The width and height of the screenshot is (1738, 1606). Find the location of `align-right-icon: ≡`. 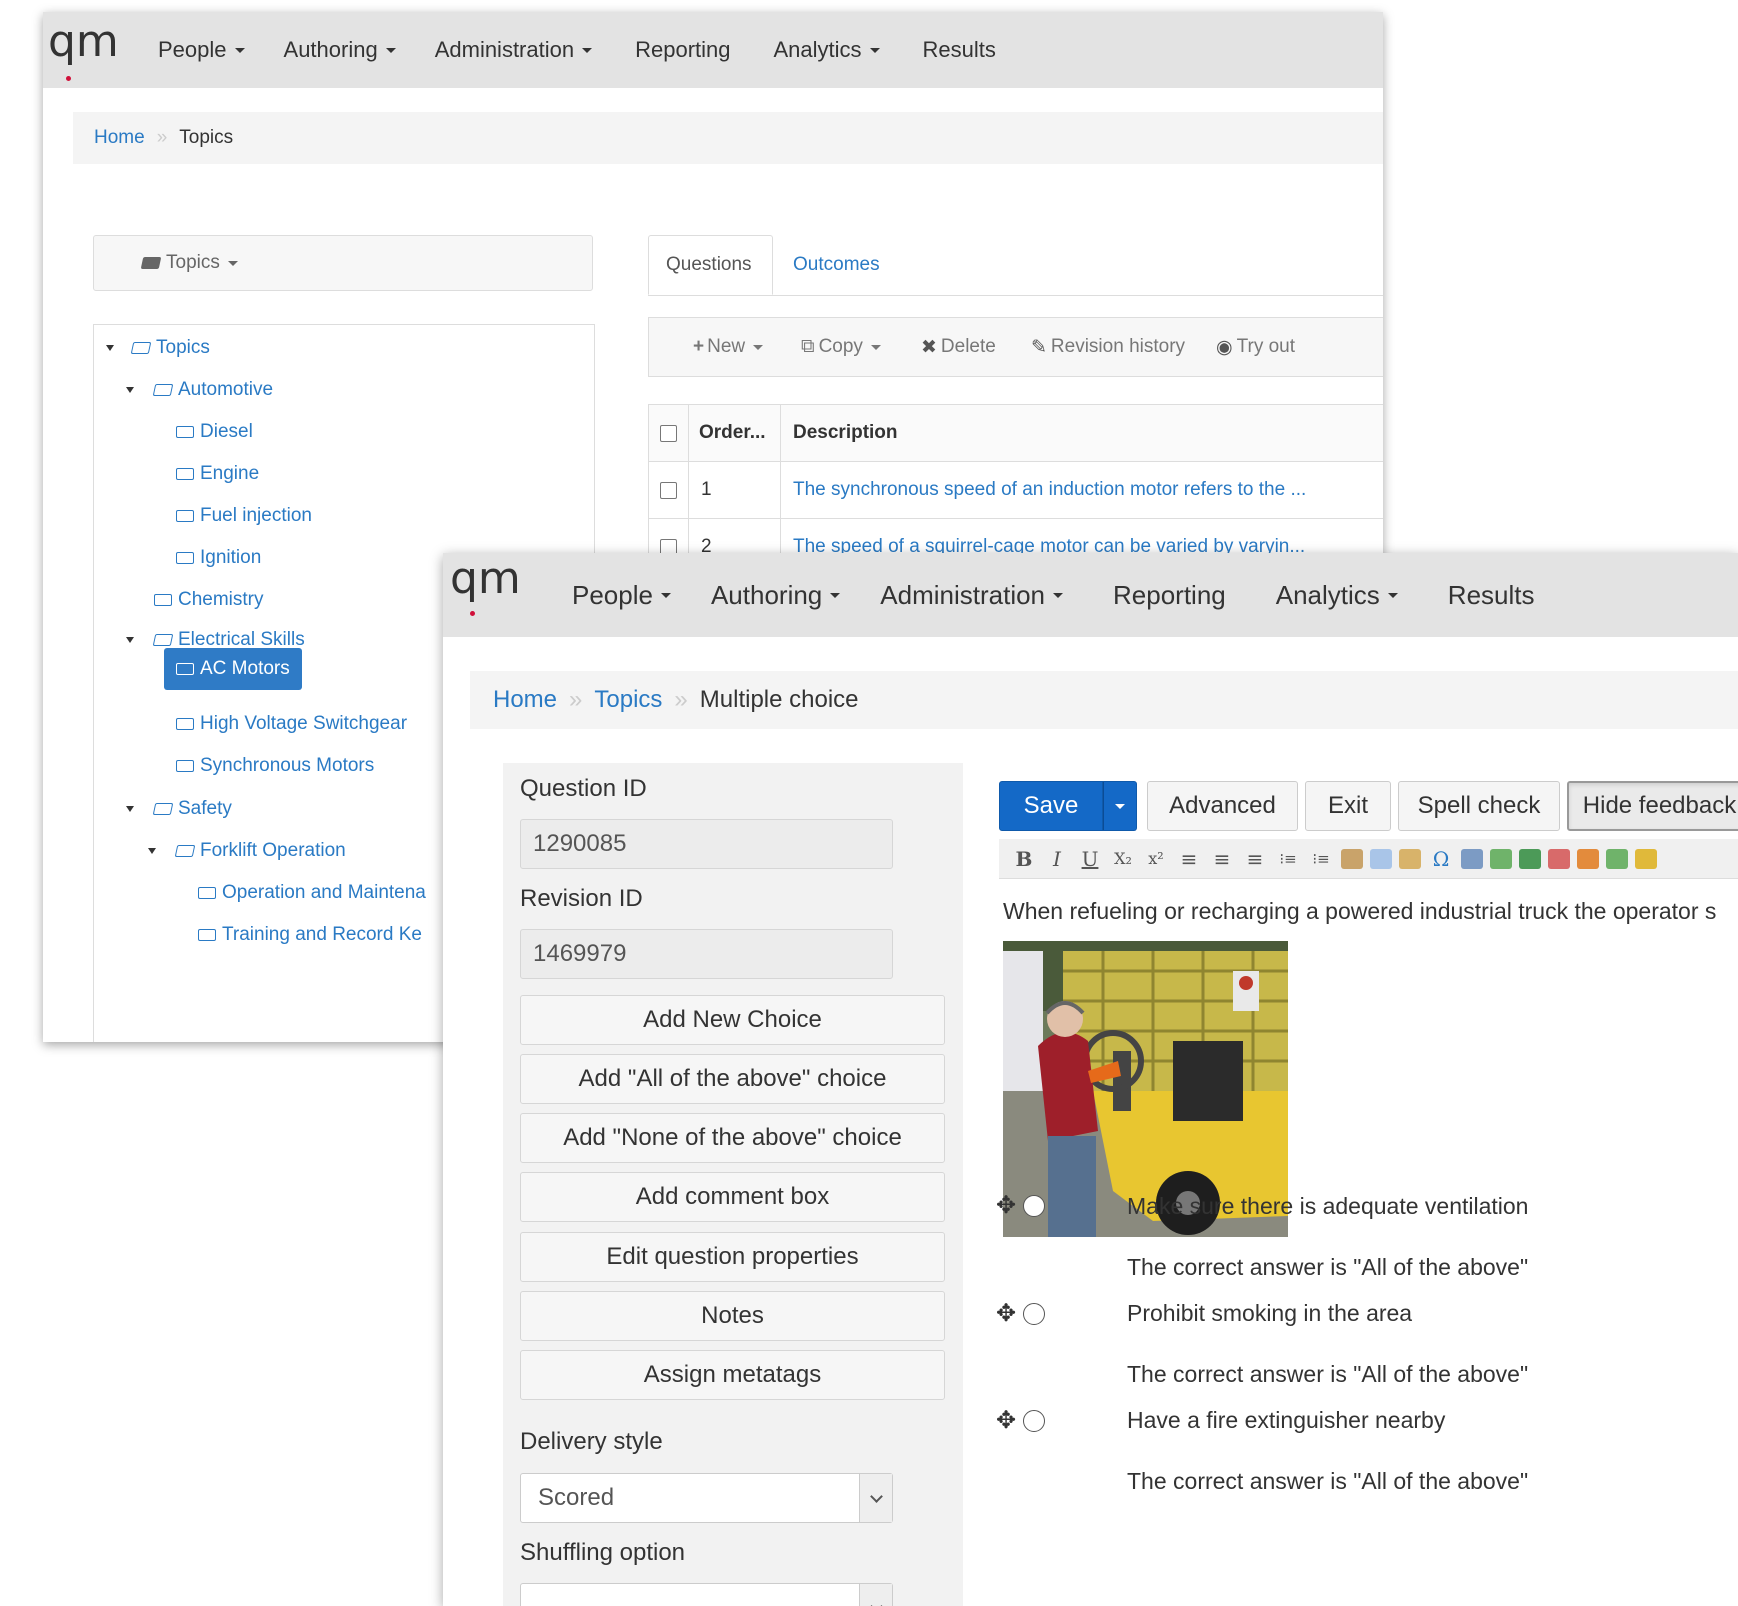

align-right-icon: ≡ is located at coordinates (1255, 859).